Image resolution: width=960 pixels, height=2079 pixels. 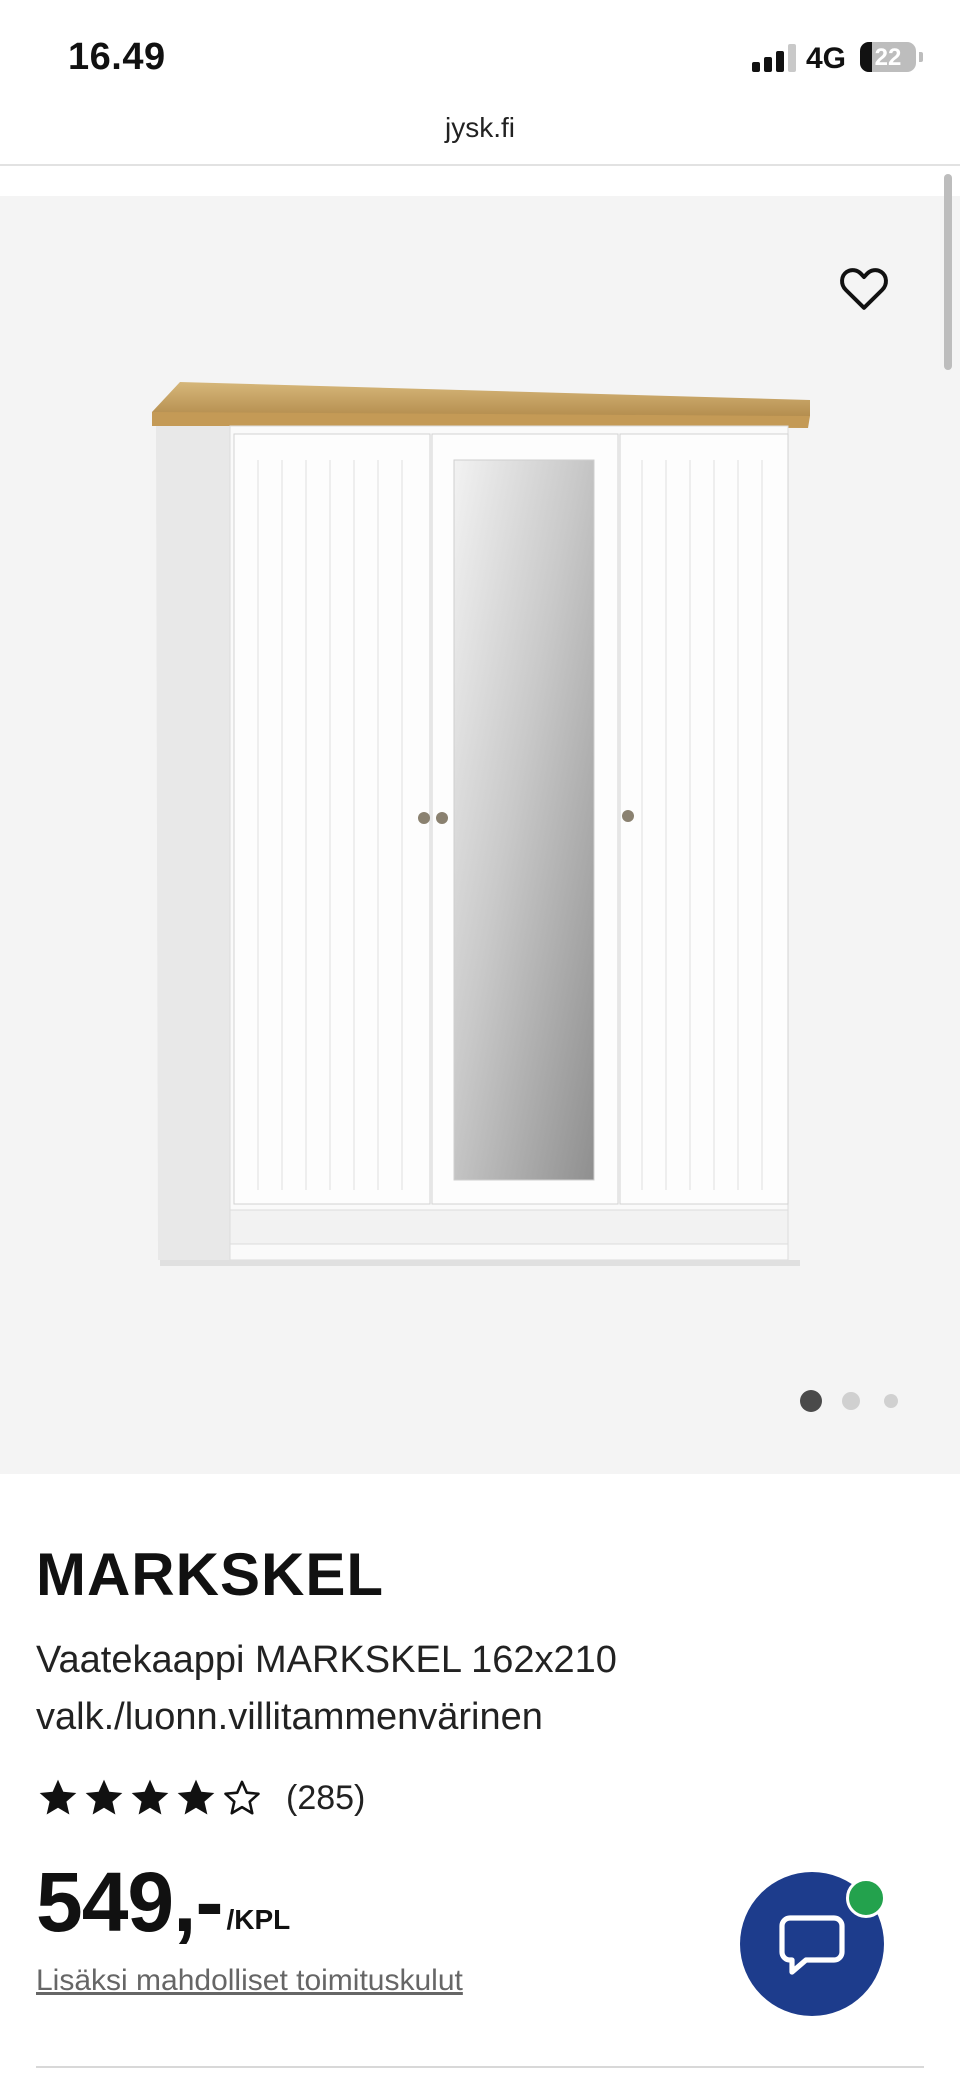 What do you see at coordinates (258, 1919) in the screenshot?
I see `price-unit: /KPL` at bounding box center [258, 1919].